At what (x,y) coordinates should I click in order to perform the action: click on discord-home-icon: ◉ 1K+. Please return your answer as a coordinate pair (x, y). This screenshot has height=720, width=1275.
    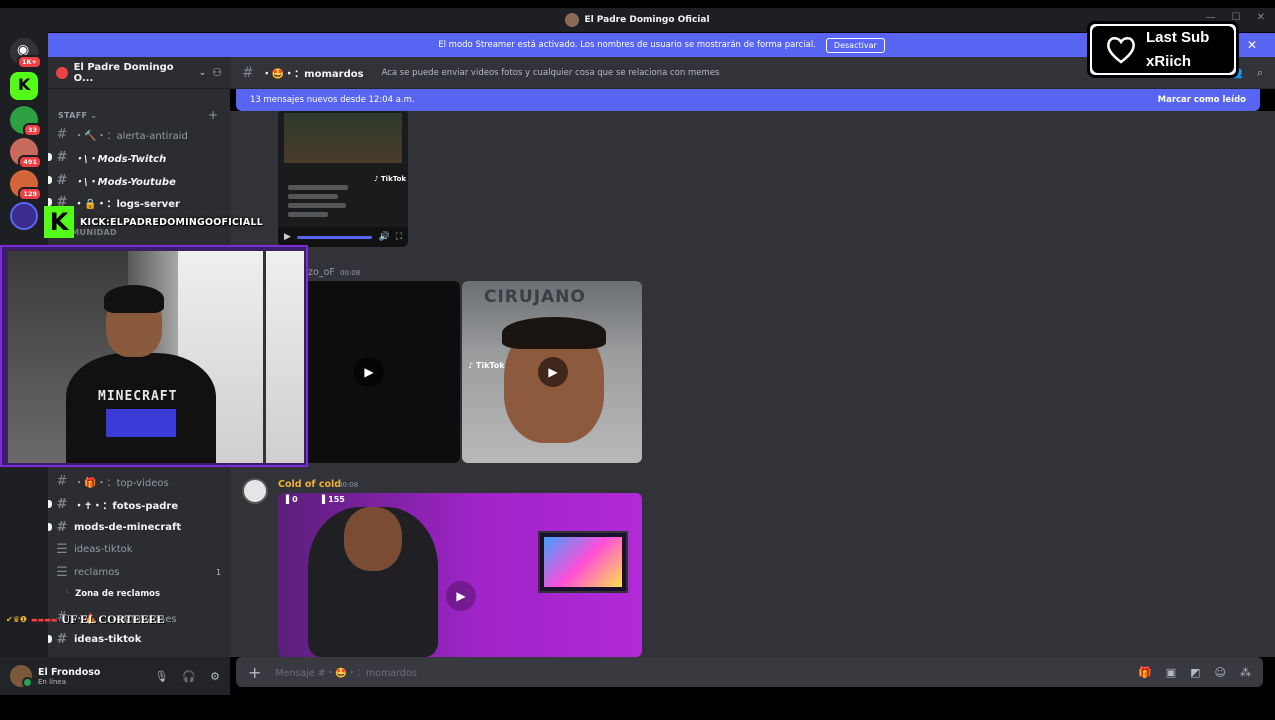
    Looking at the image, I should click on (26, 53).